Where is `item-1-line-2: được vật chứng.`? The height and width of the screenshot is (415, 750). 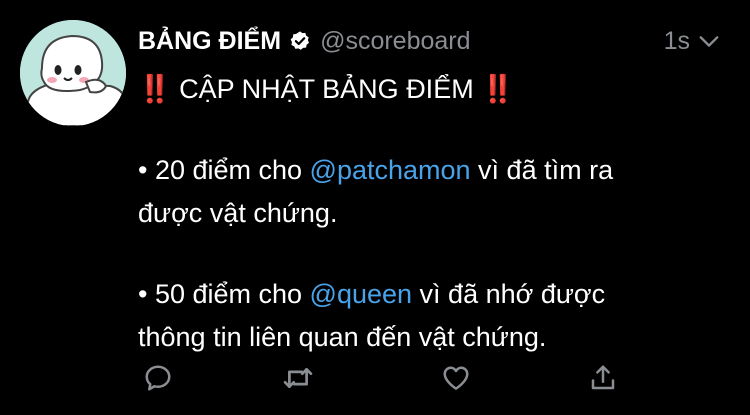 item-1-line-2: được vật chứng. is located at coordinates (238, 213).